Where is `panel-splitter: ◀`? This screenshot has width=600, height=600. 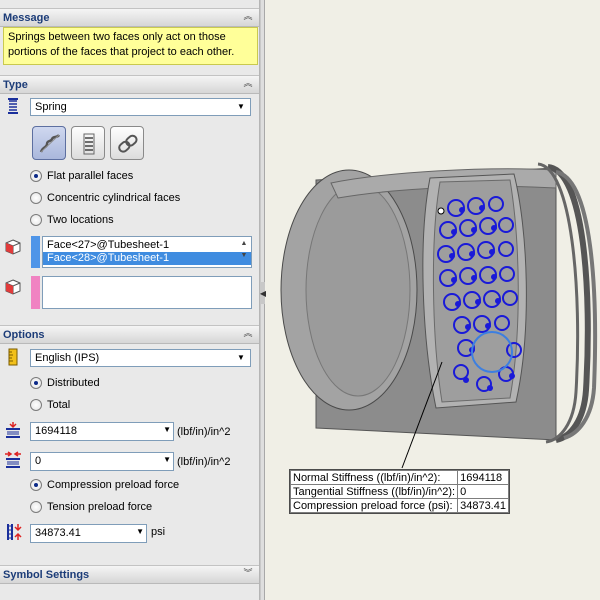
panel-splitter: ◀ is located at coordinates (263, 300).